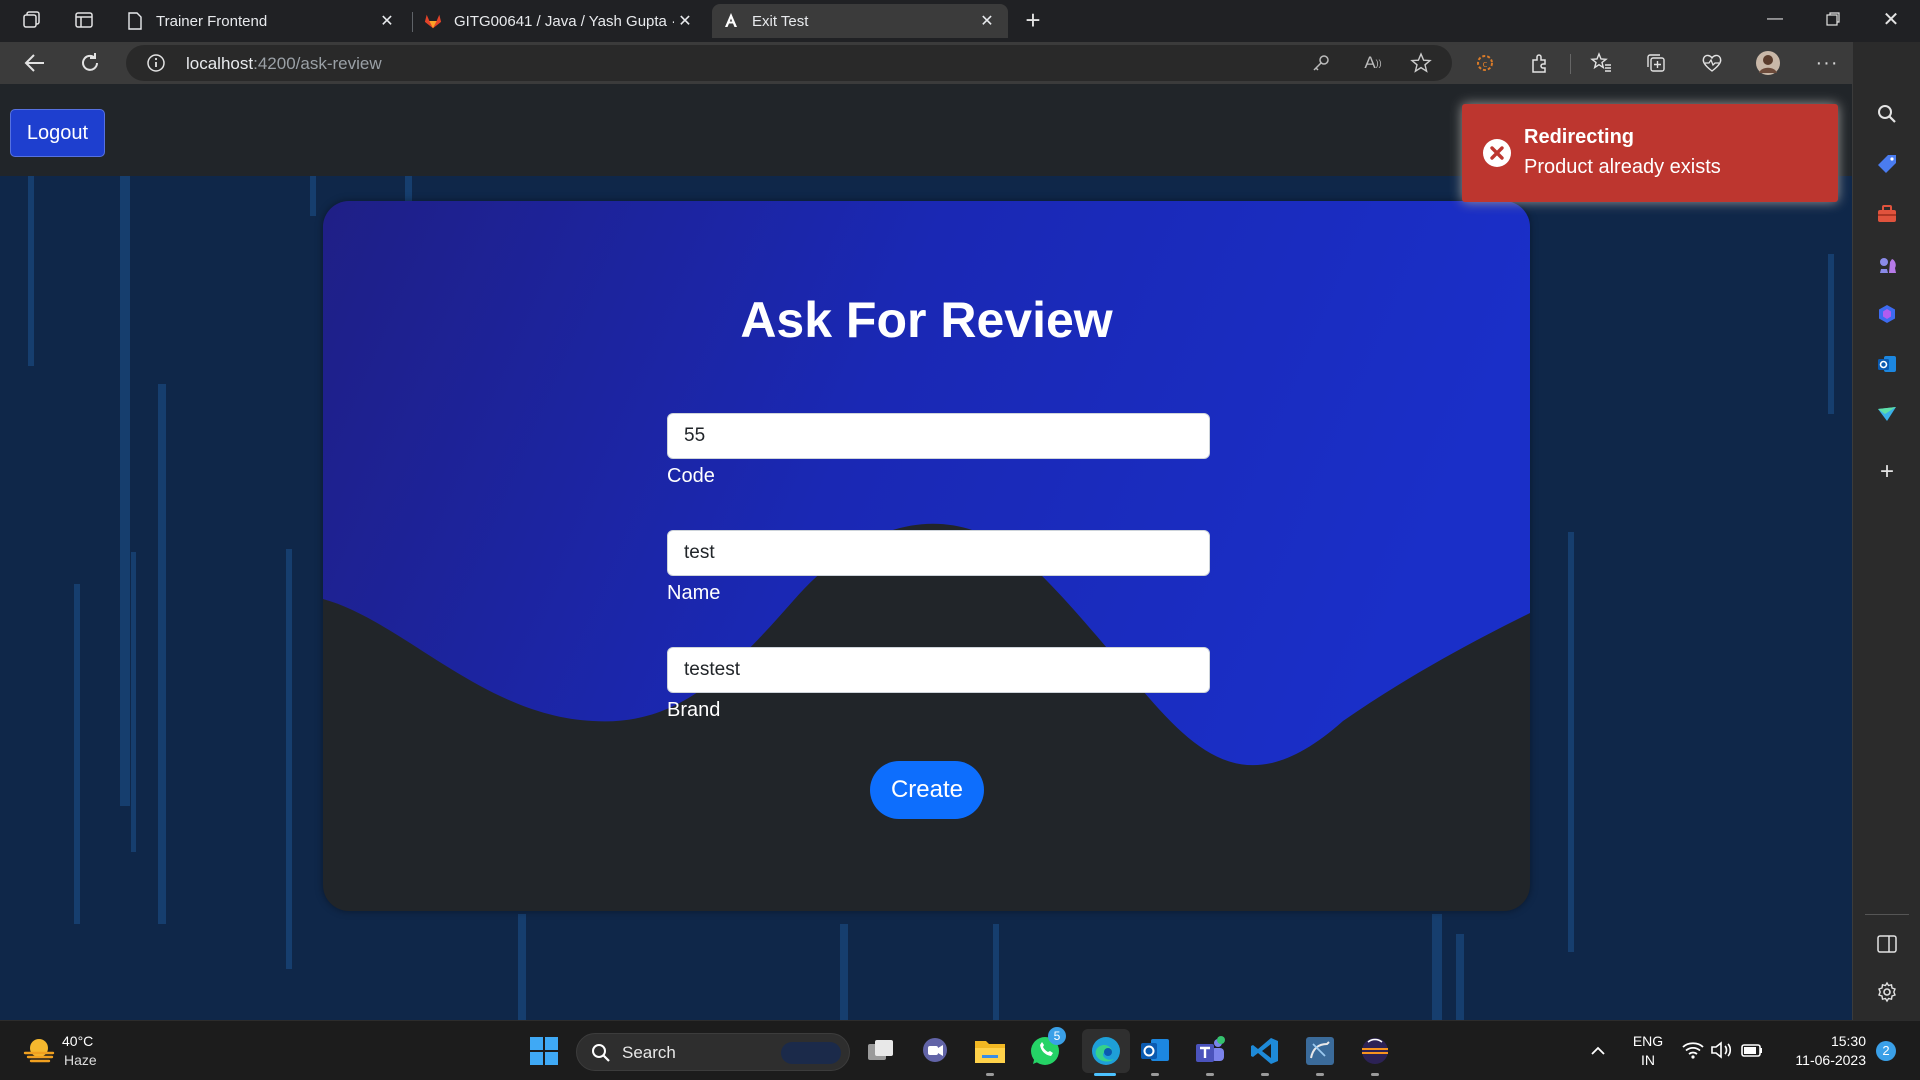 This screenshot has width=1920, height=1080. What do you see at coordinates (1887, 364) in the screenshot?
I see `outlook-icon` at bounding box center [1887, 364].